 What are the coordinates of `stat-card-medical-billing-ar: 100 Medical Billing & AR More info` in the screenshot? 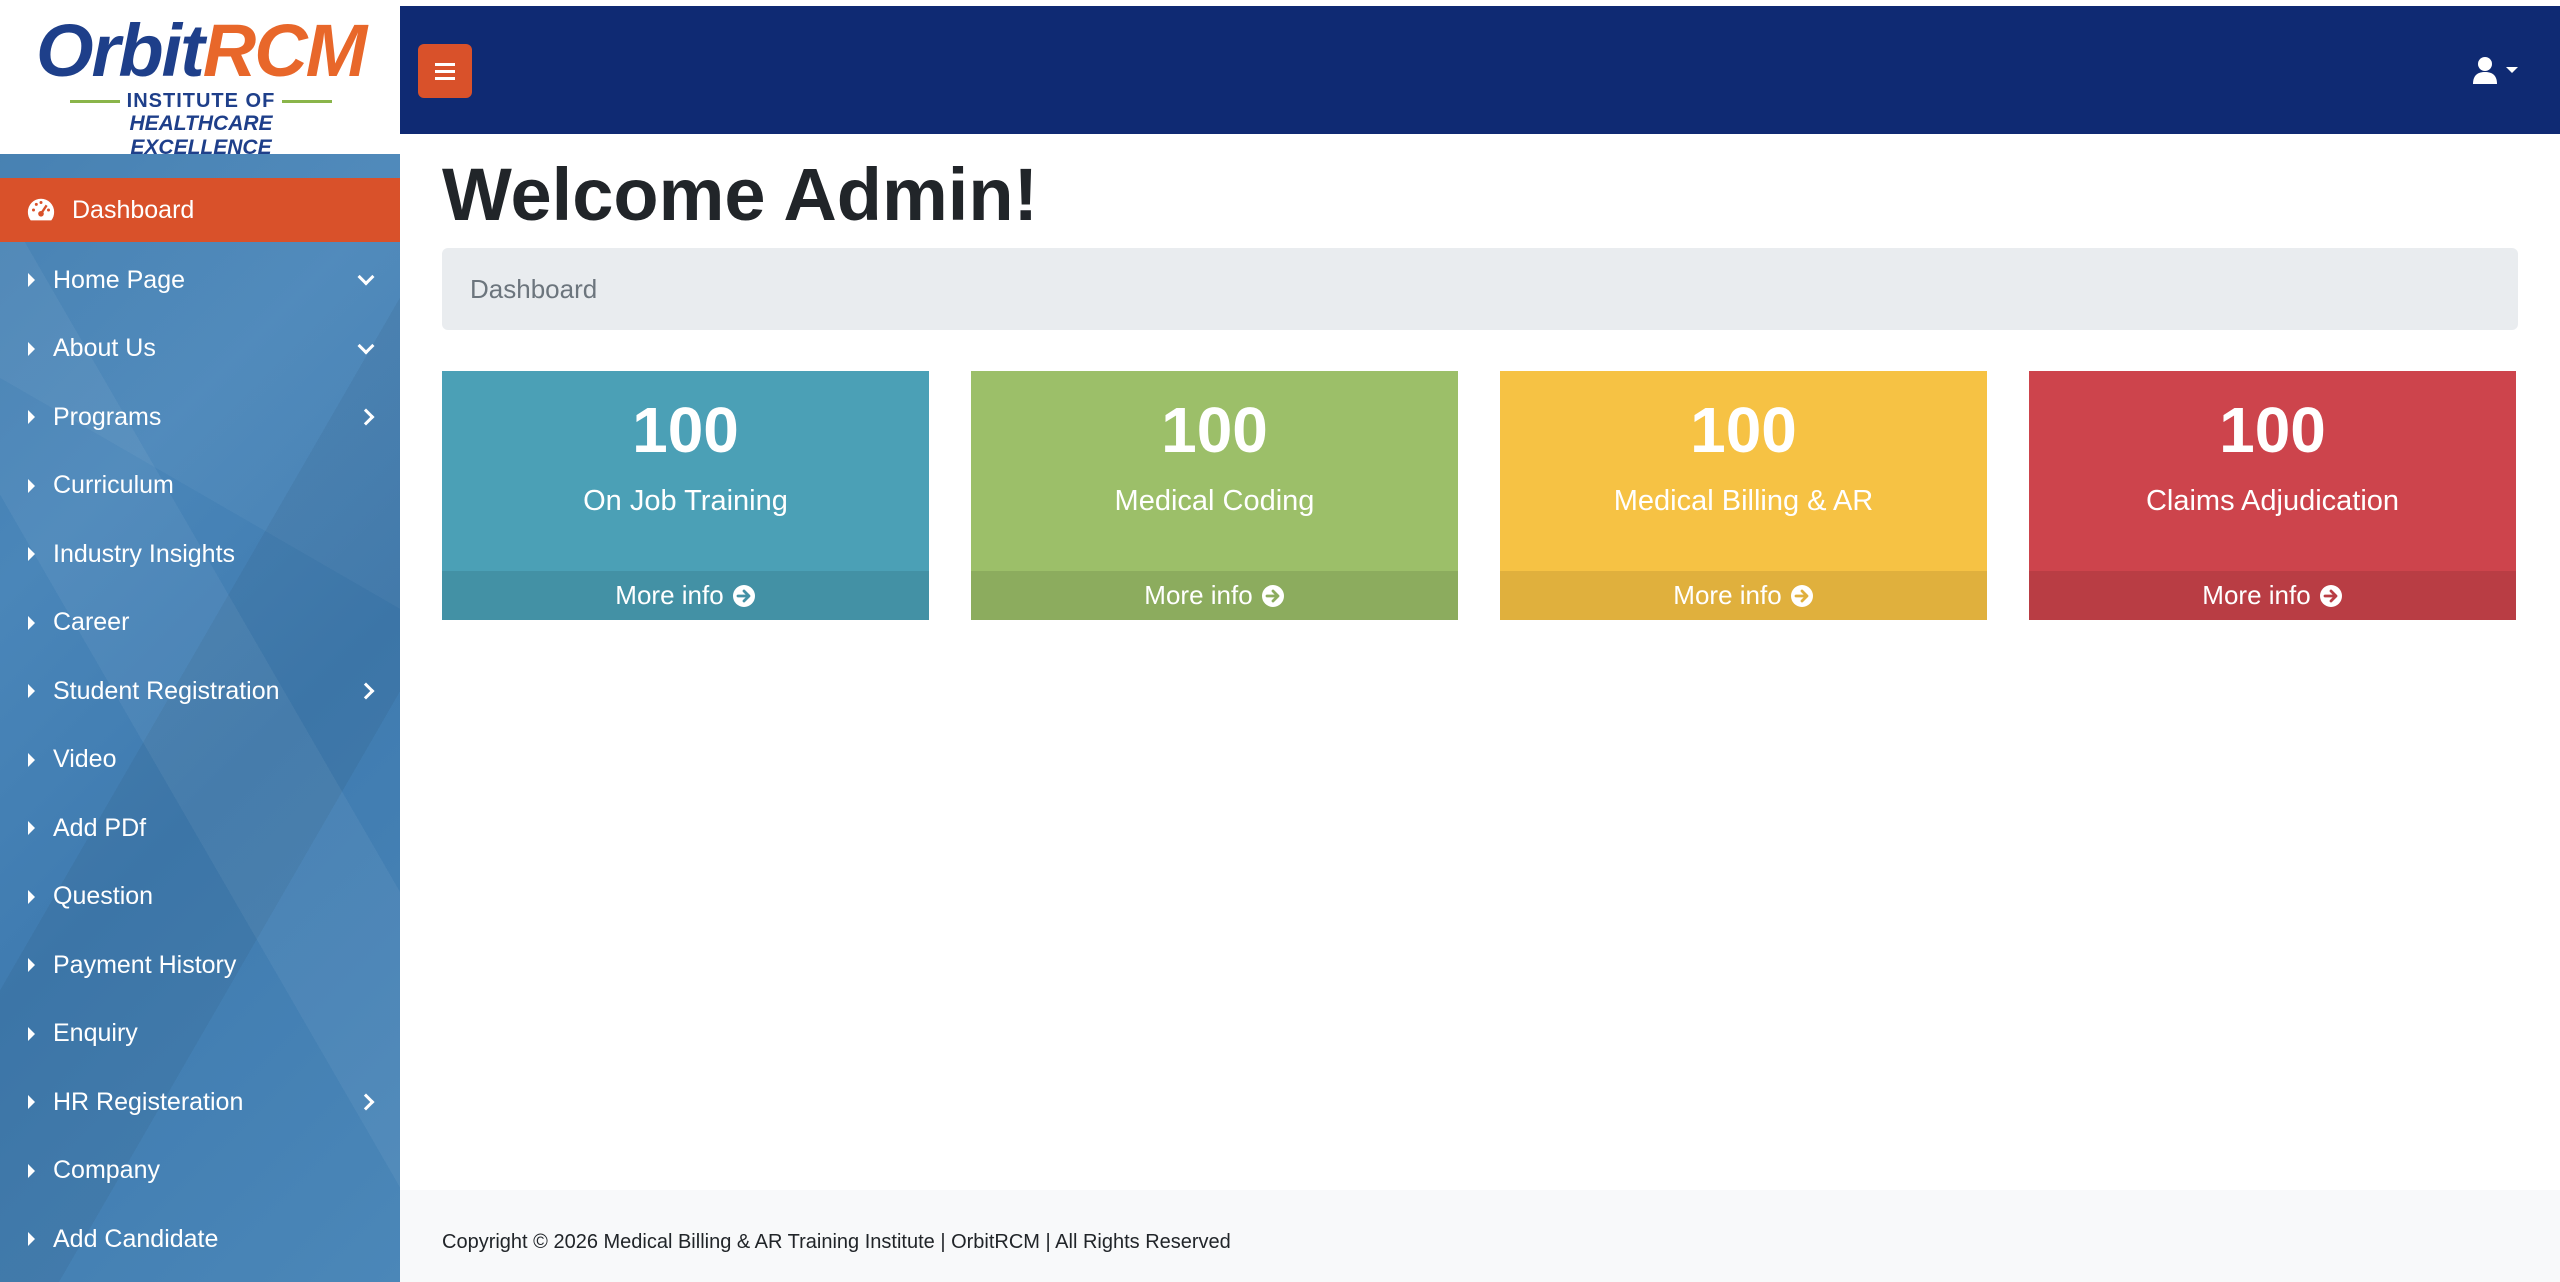 It's located at (1743, 495).